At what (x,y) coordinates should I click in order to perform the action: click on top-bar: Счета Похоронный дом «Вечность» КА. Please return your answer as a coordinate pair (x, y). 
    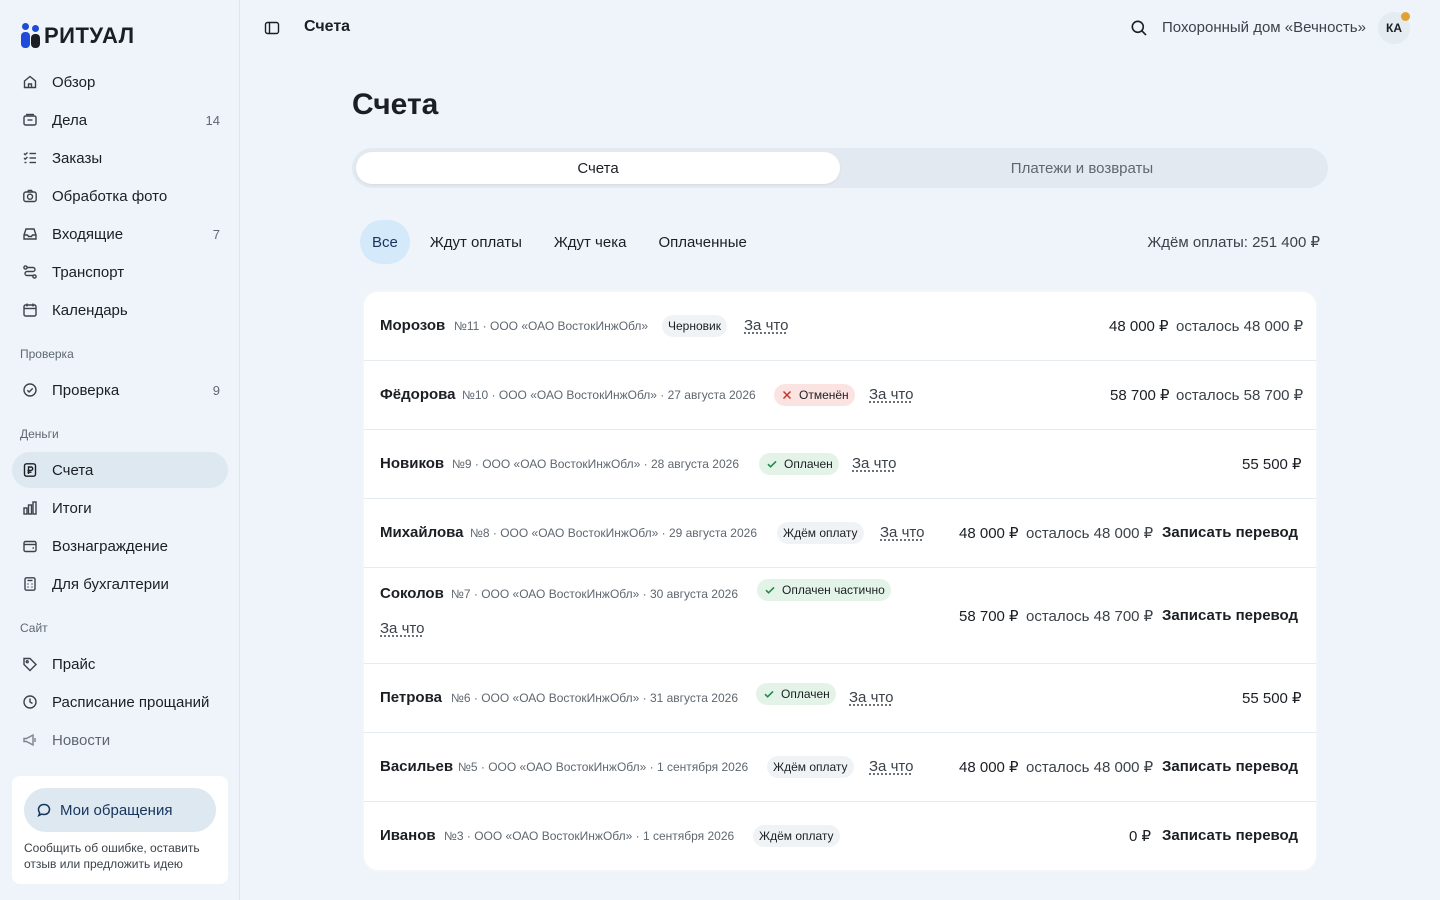
    Looking at the image, I should click on (840, 28).